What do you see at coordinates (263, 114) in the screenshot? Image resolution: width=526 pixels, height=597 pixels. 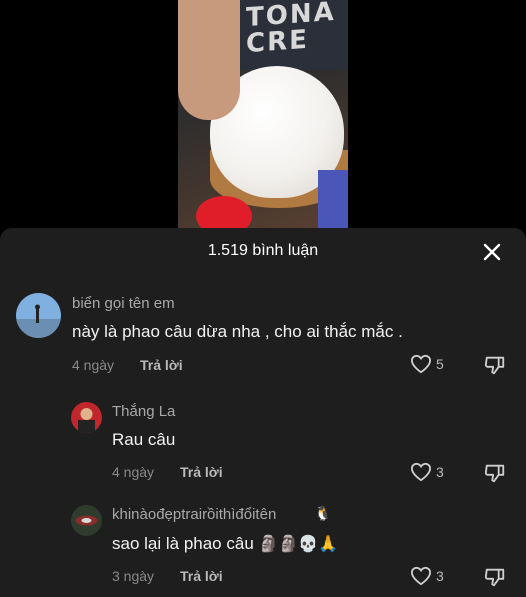 I see `video-thumbnail: TONA CRE` at bounding box center [263, 114].